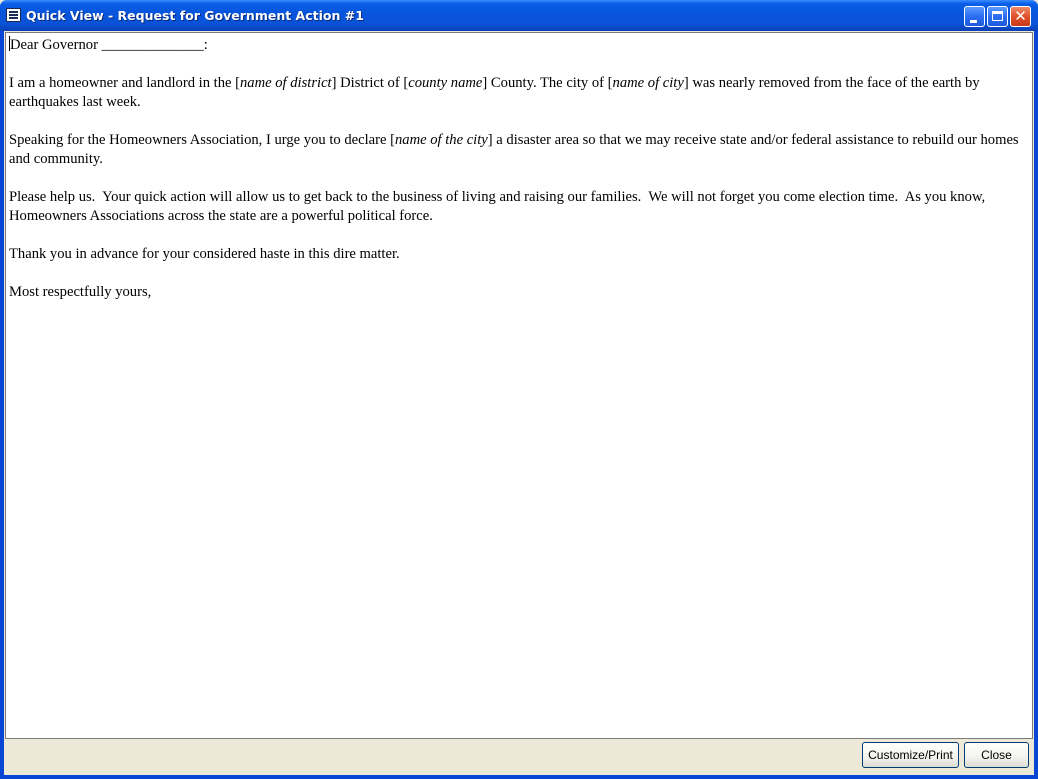 The width and height of the screenshot is (1038, 779). I want to click on close-icon: ✕, so click(1020, 16).